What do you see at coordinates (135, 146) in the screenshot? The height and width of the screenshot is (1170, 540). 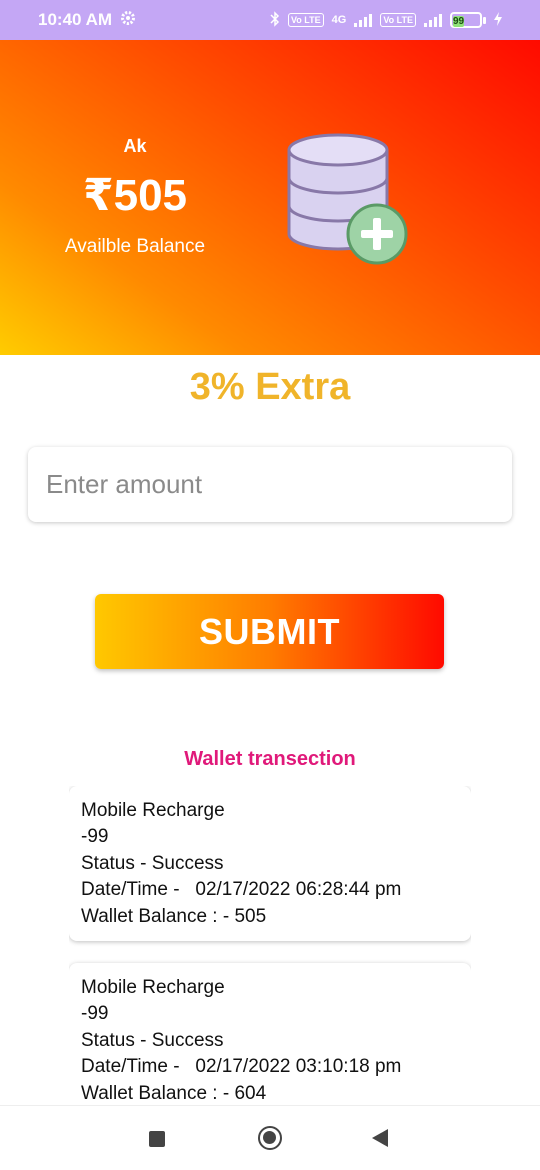 I see `user-name: Ak` at bounding box center [135, 146].